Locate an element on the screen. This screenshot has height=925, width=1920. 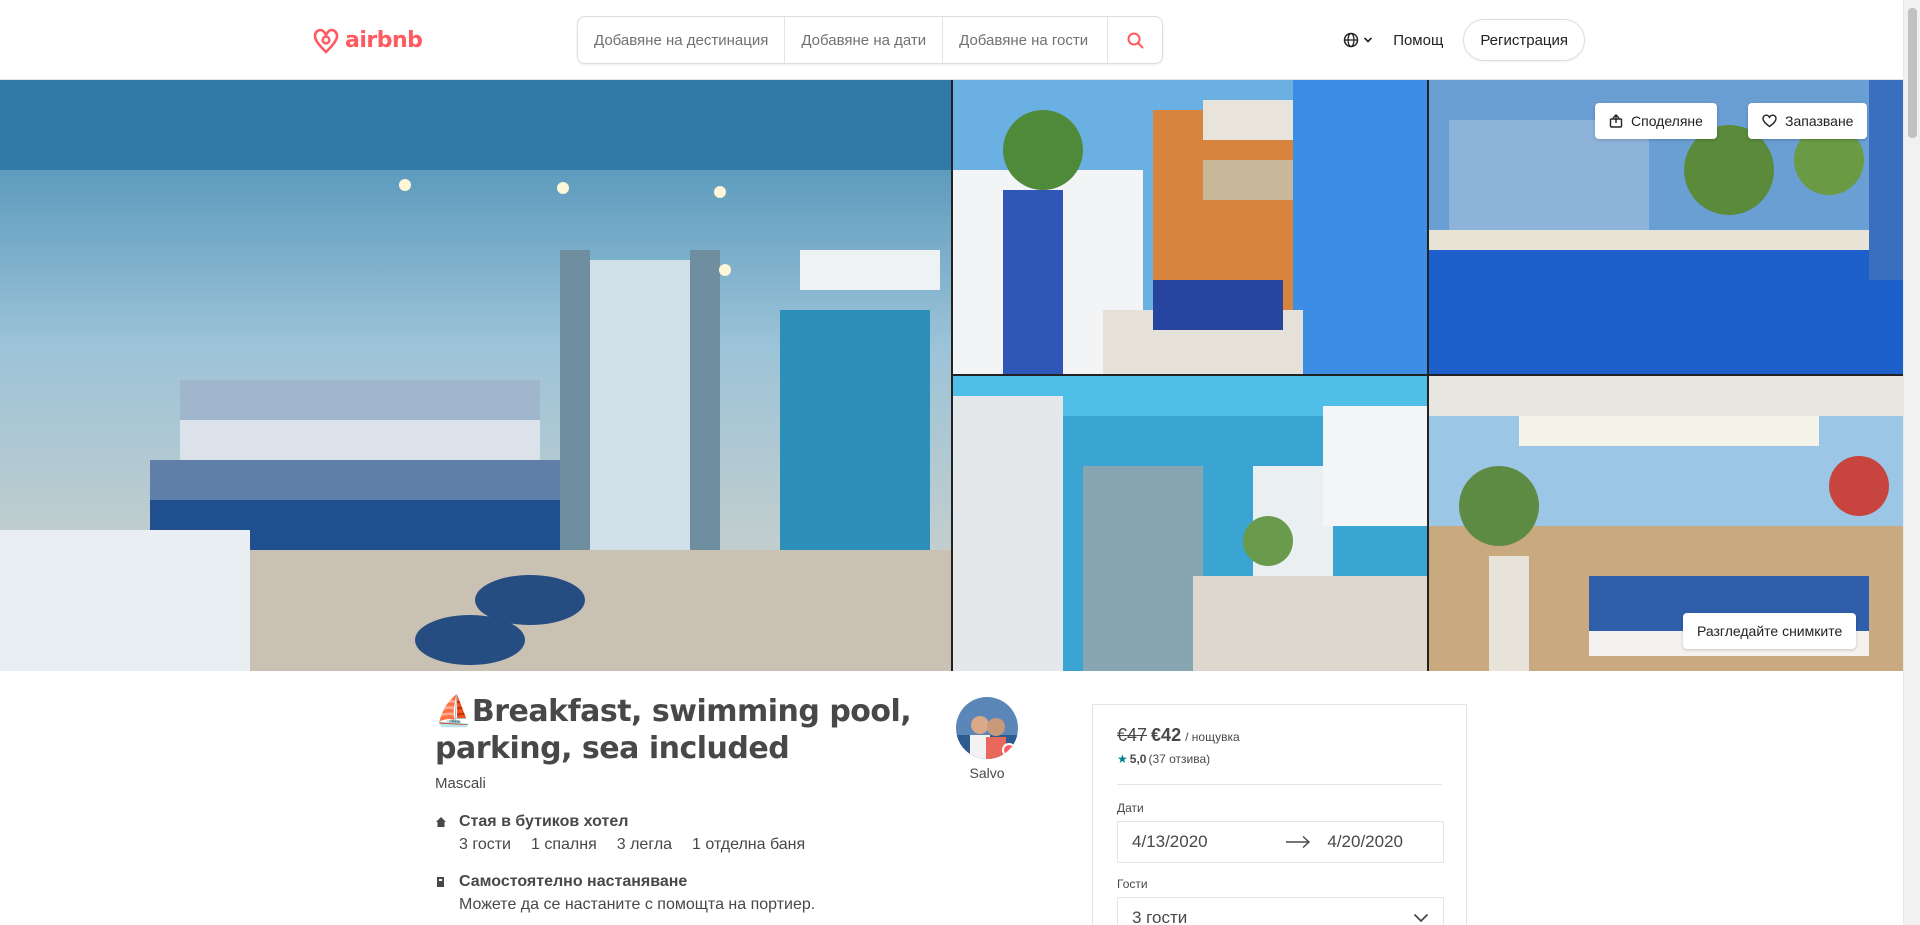
date-range-picker: 4/13/2020 4/20/2020 is located at coordinates (1280, 842).